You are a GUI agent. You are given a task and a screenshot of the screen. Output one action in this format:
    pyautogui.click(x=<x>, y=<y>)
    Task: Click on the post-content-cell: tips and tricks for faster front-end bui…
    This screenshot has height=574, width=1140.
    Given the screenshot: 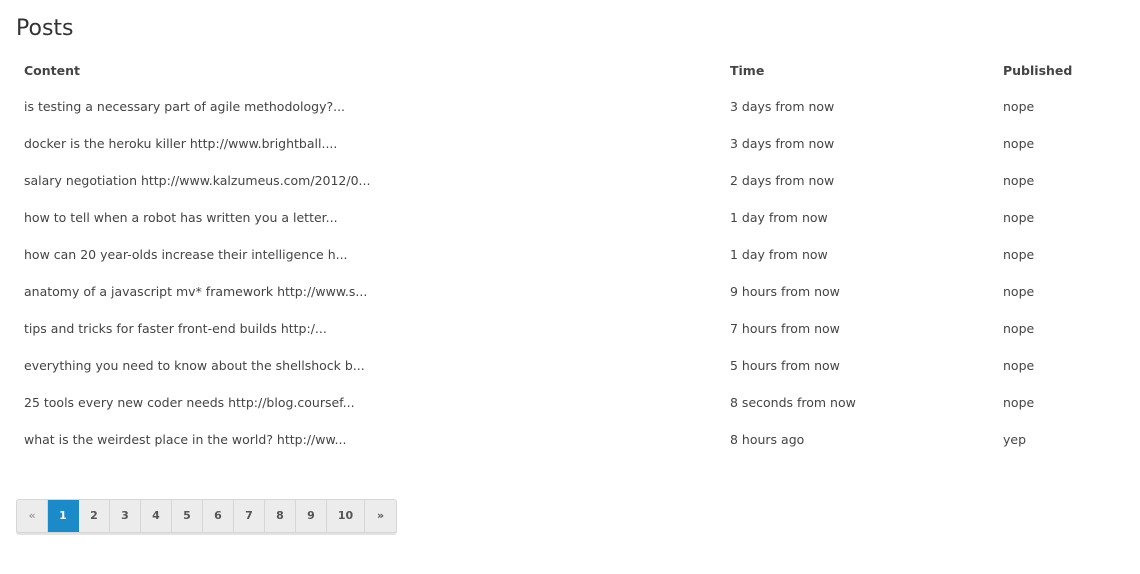 What is the action you would take?
    pyautogui.click(x=175, y=328)
    